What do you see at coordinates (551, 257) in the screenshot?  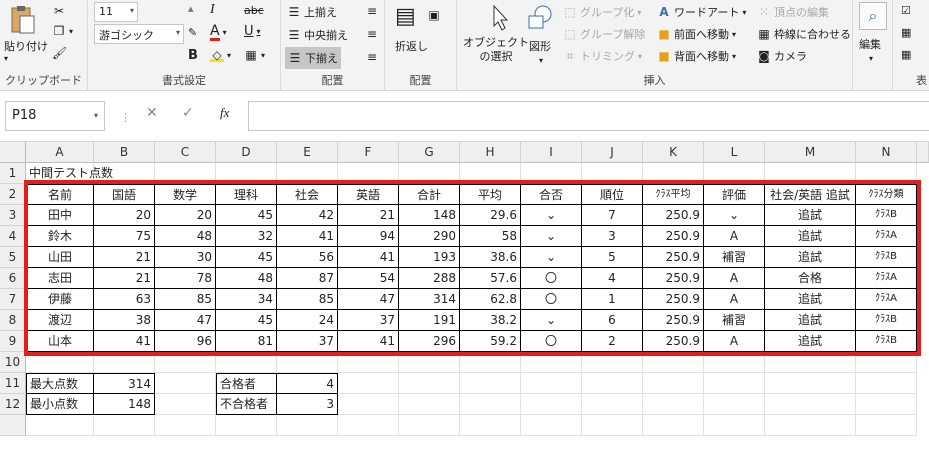 I see `data-cell-i5: ⌄` at bounding box center [551, 257].